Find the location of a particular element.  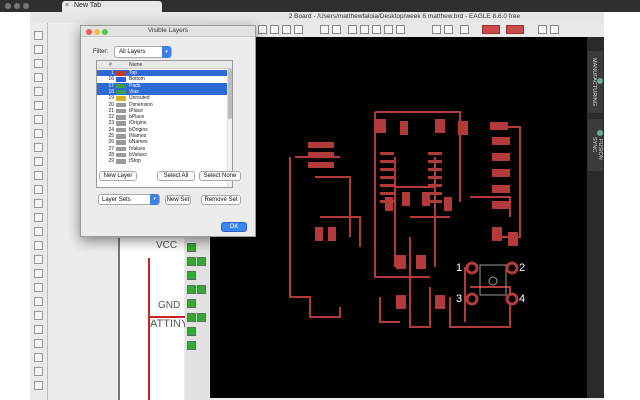

polygon-icon is located at coordinates (38, 343).